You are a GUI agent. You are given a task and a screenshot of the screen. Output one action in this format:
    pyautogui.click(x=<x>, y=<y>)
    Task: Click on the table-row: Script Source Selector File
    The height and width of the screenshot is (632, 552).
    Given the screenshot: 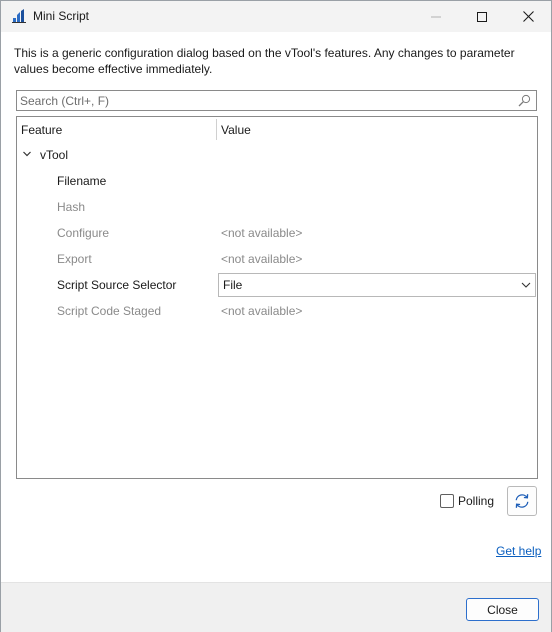 What is the action you would take?
    pyautogui.click(x=277, y=285)
    